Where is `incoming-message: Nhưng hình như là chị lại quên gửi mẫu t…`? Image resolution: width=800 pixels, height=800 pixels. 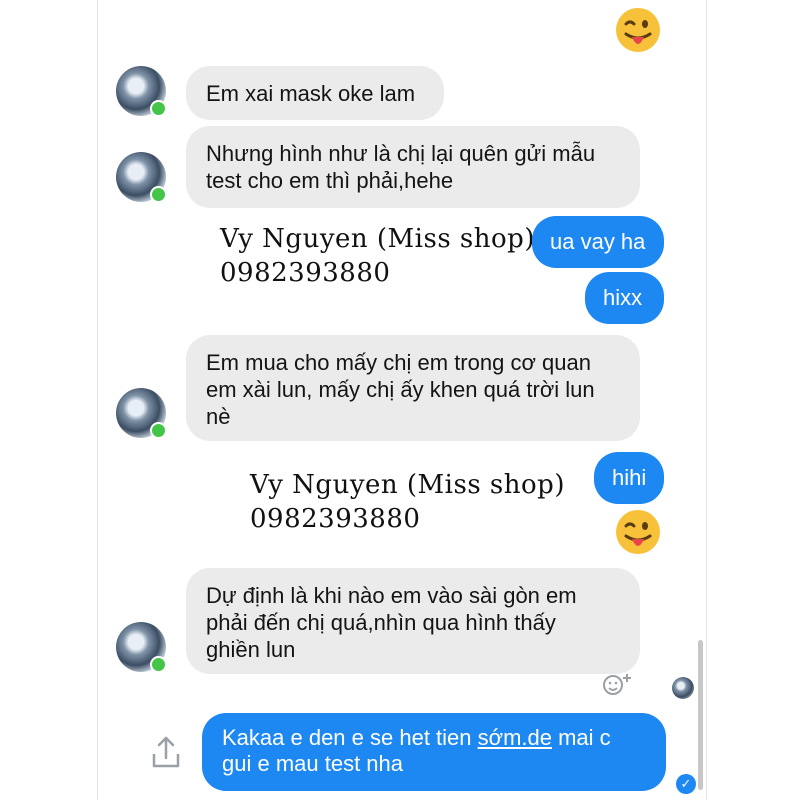
incoming-message: Nhưng hình như là chị lại quên gửi mẫu t… is located at coordinates (413, 167).